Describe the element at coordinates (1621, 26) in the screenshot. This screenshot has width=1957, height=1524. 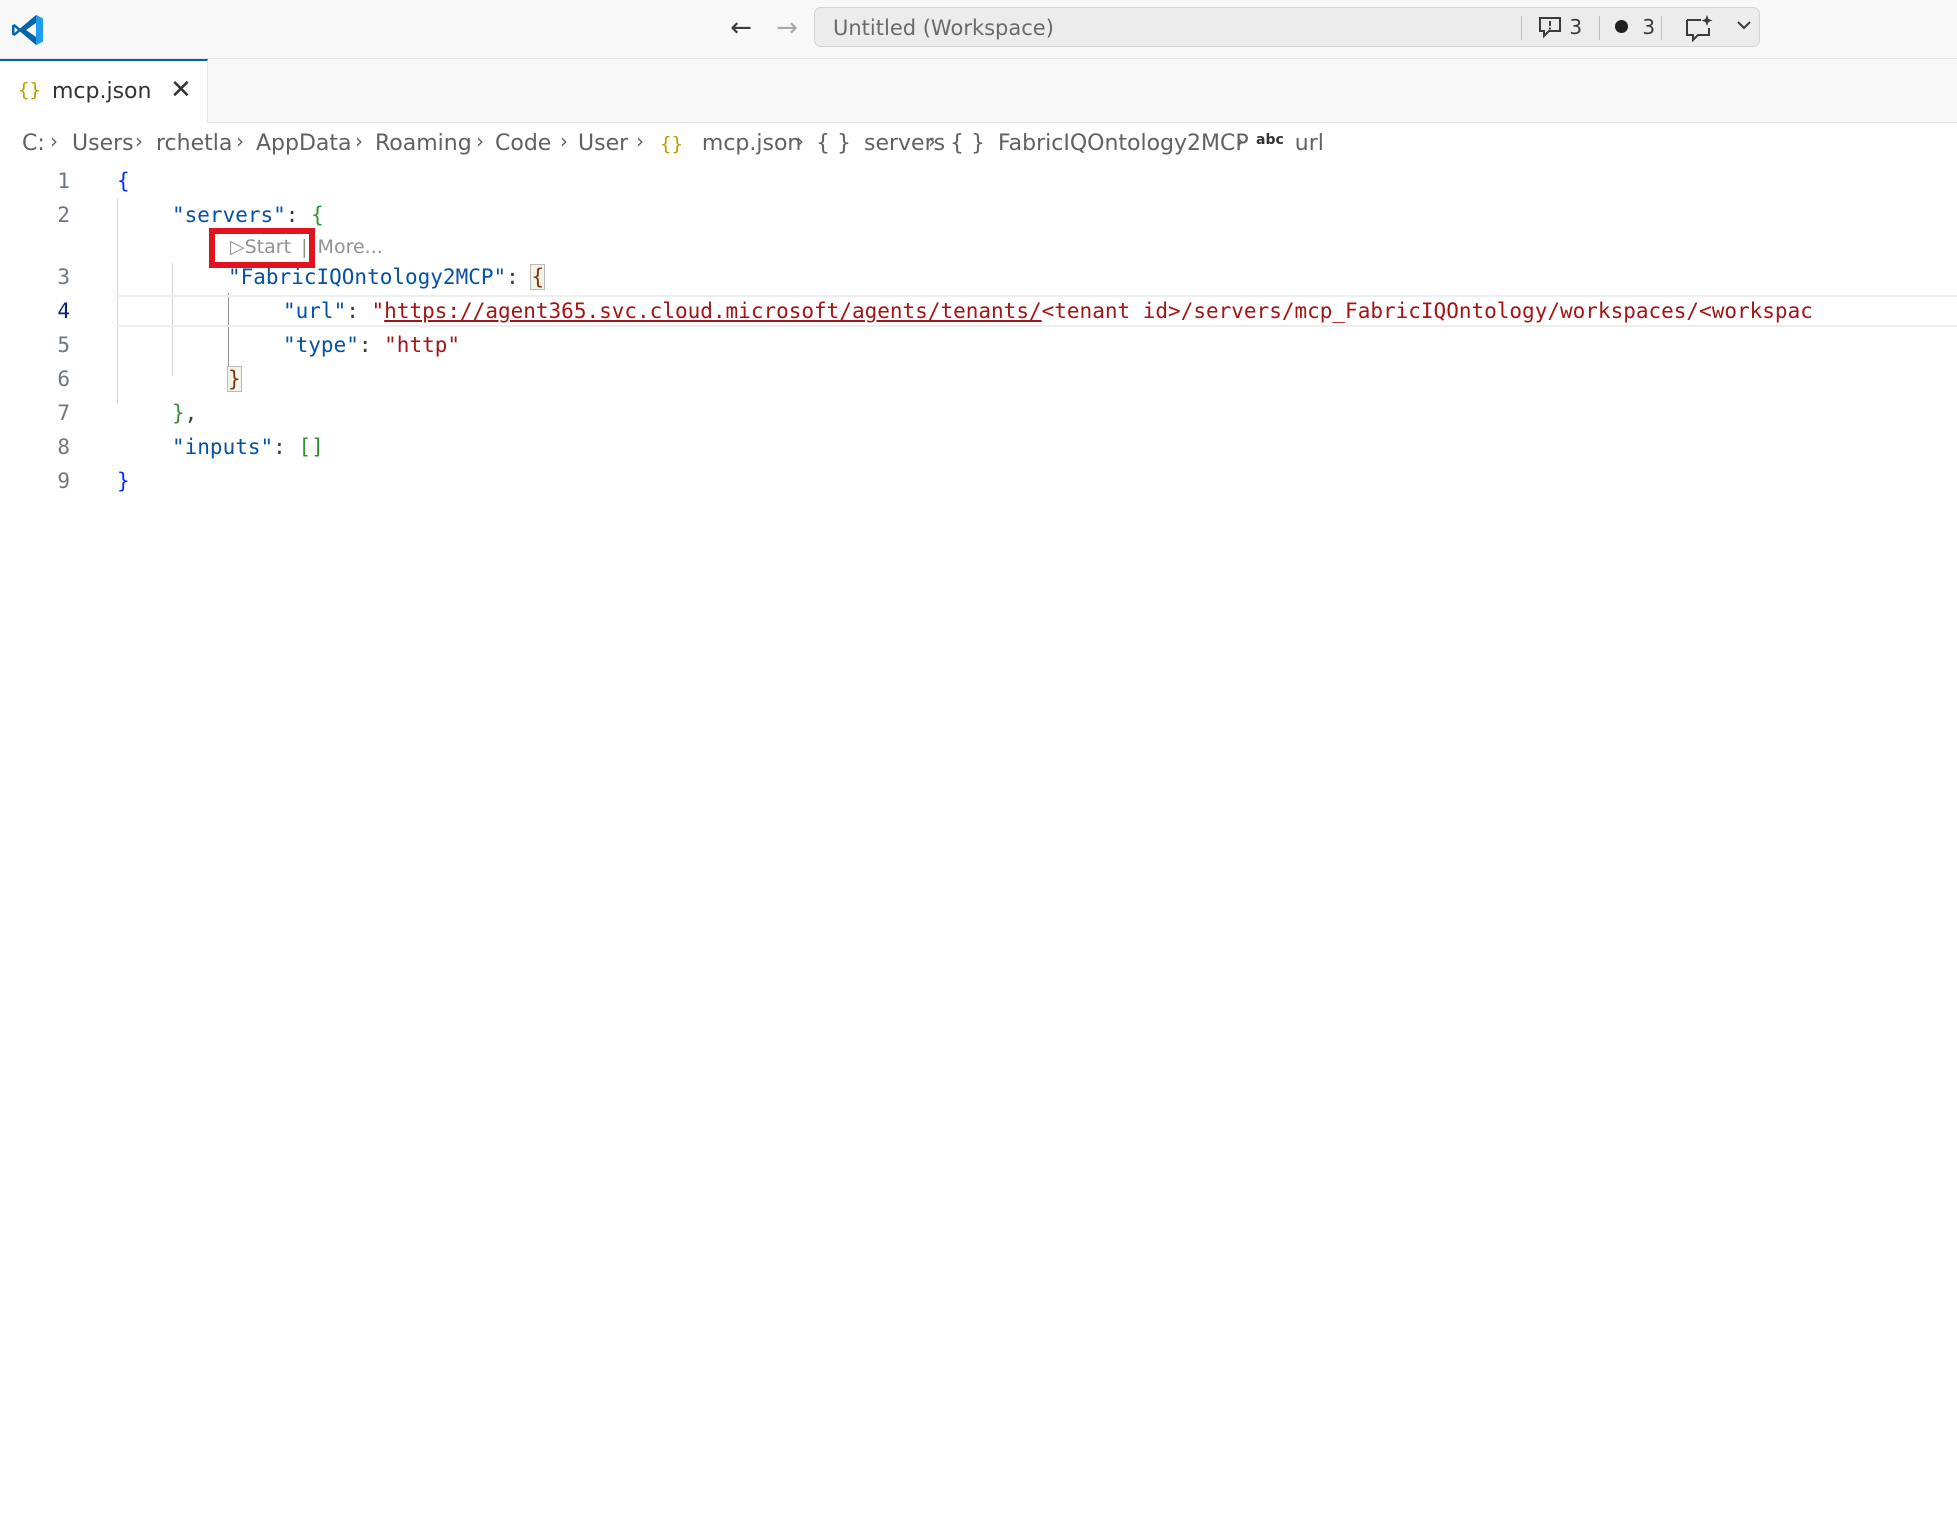
I see `dot-icon` at that location.